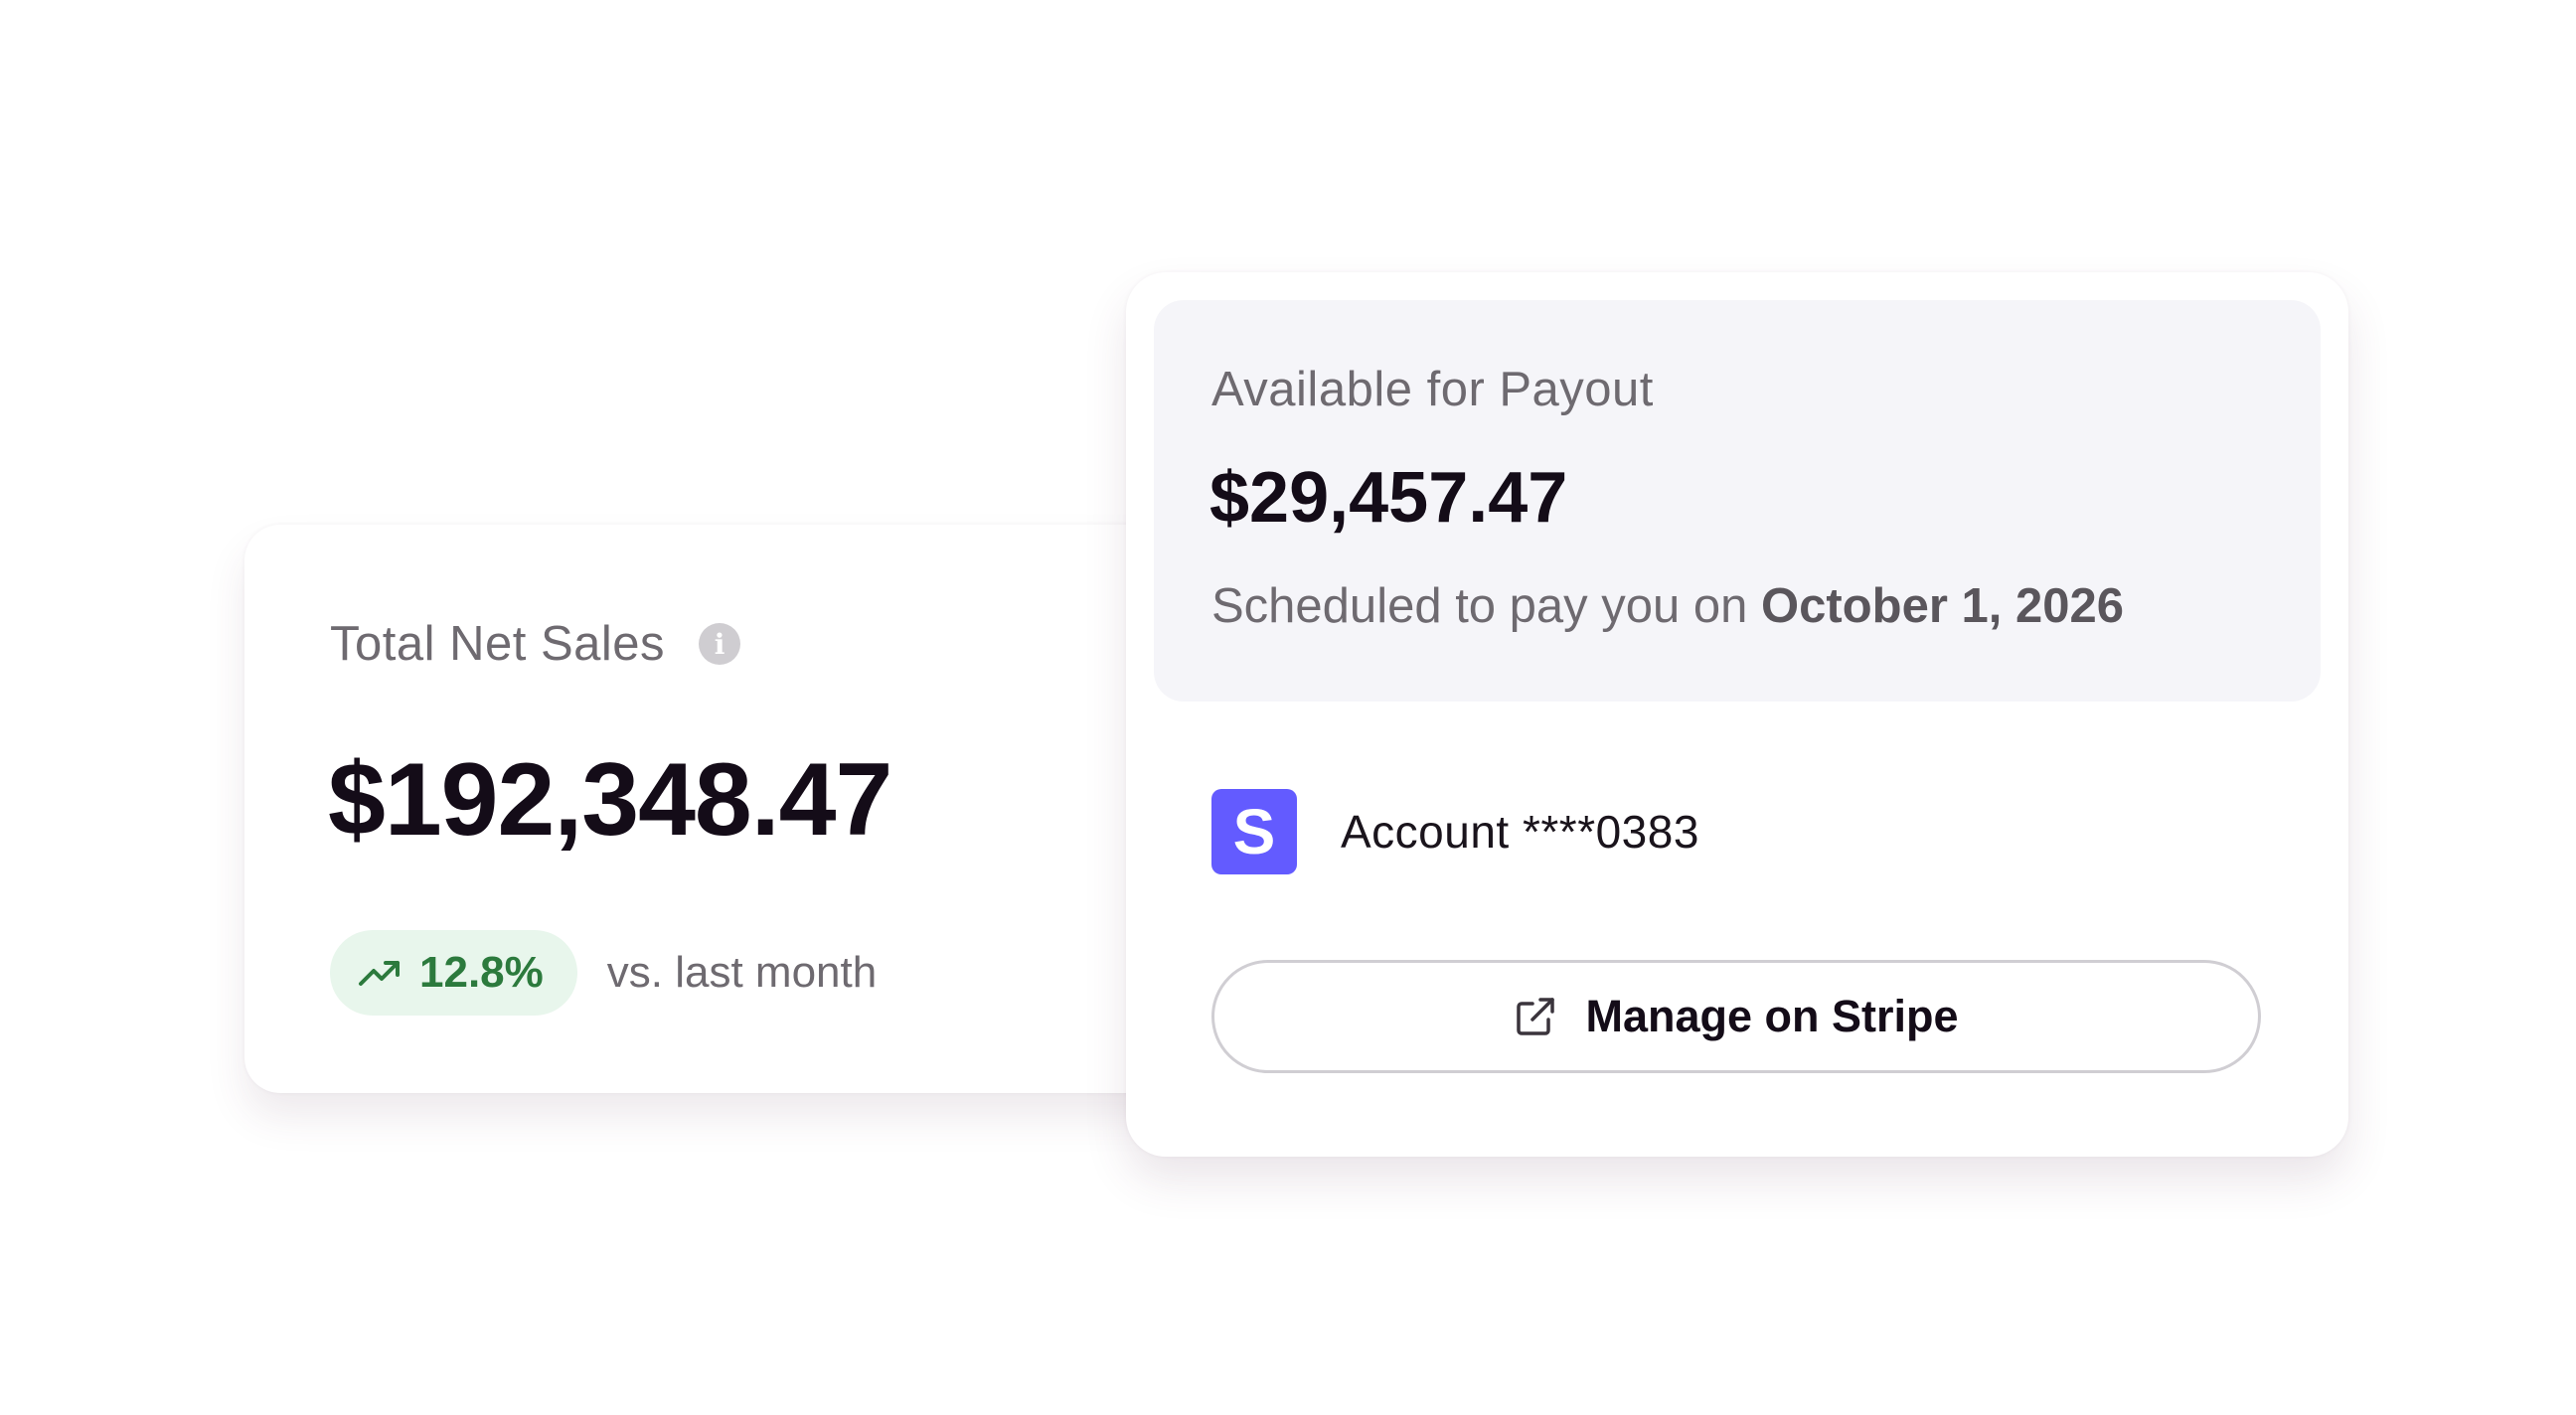 Image resolution: width=2576 pixels, height=1415 pixels. I want to click on payout-schedule: Scheduled to pay you on October 1, 2026, so click(1667, 606).